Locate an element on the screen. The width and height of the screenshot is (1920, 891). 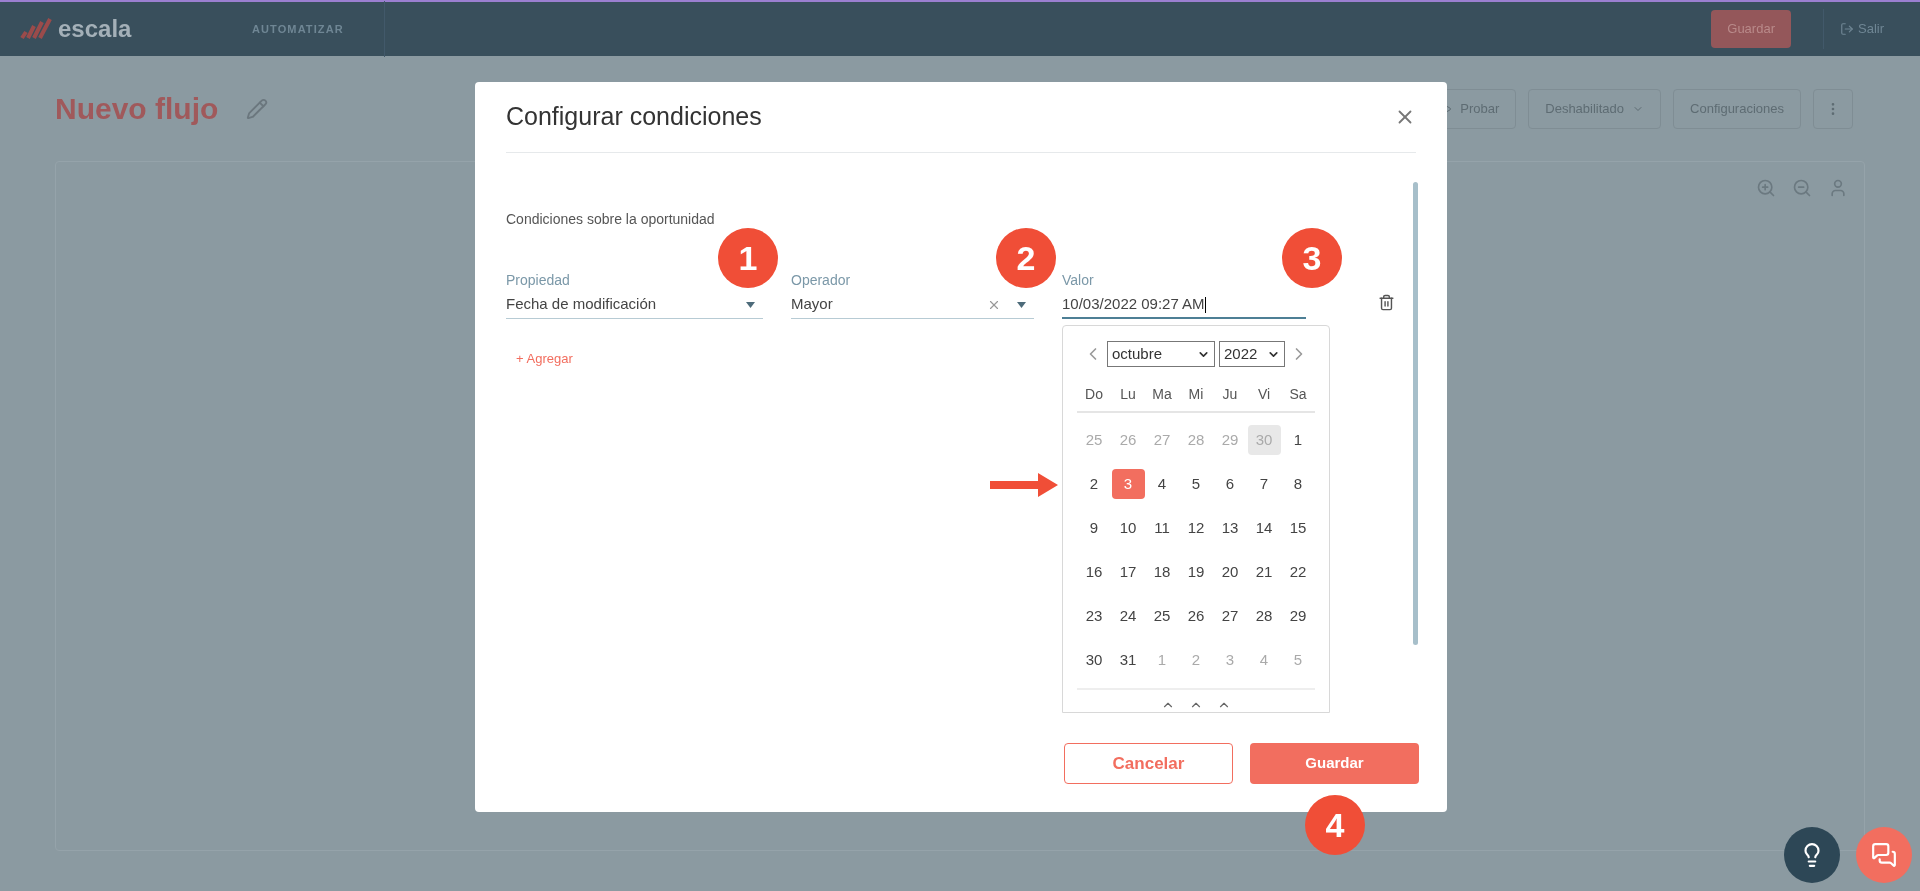
calendar-day: 15 is located at coordinates (1298, 528).